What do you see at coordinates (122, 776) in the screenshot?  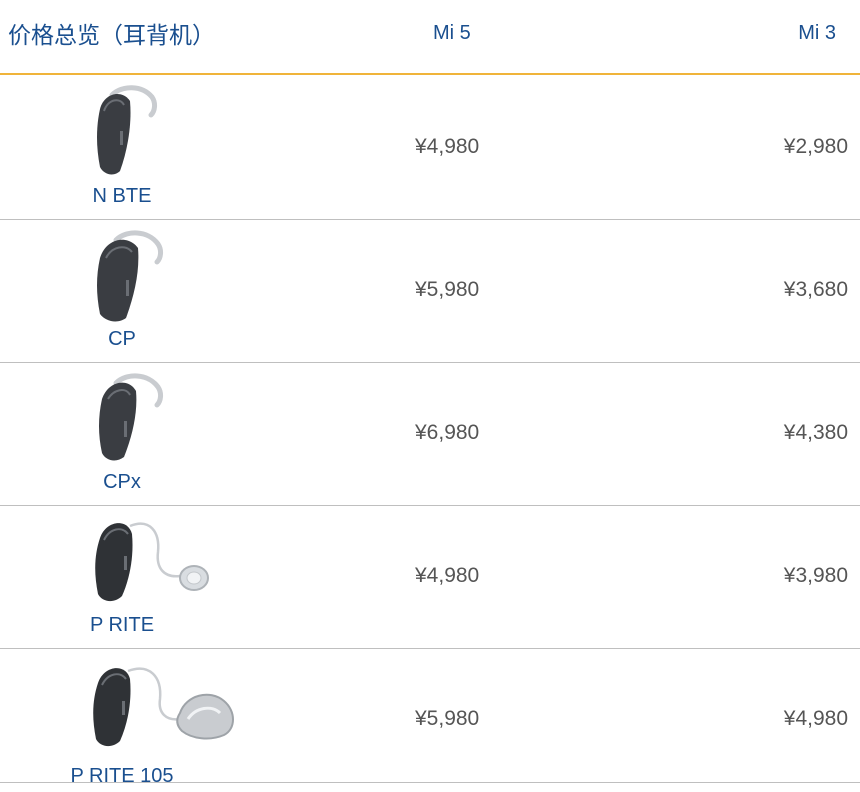 I see `model-name: P RITE 105` at bounding box center [122, 776].